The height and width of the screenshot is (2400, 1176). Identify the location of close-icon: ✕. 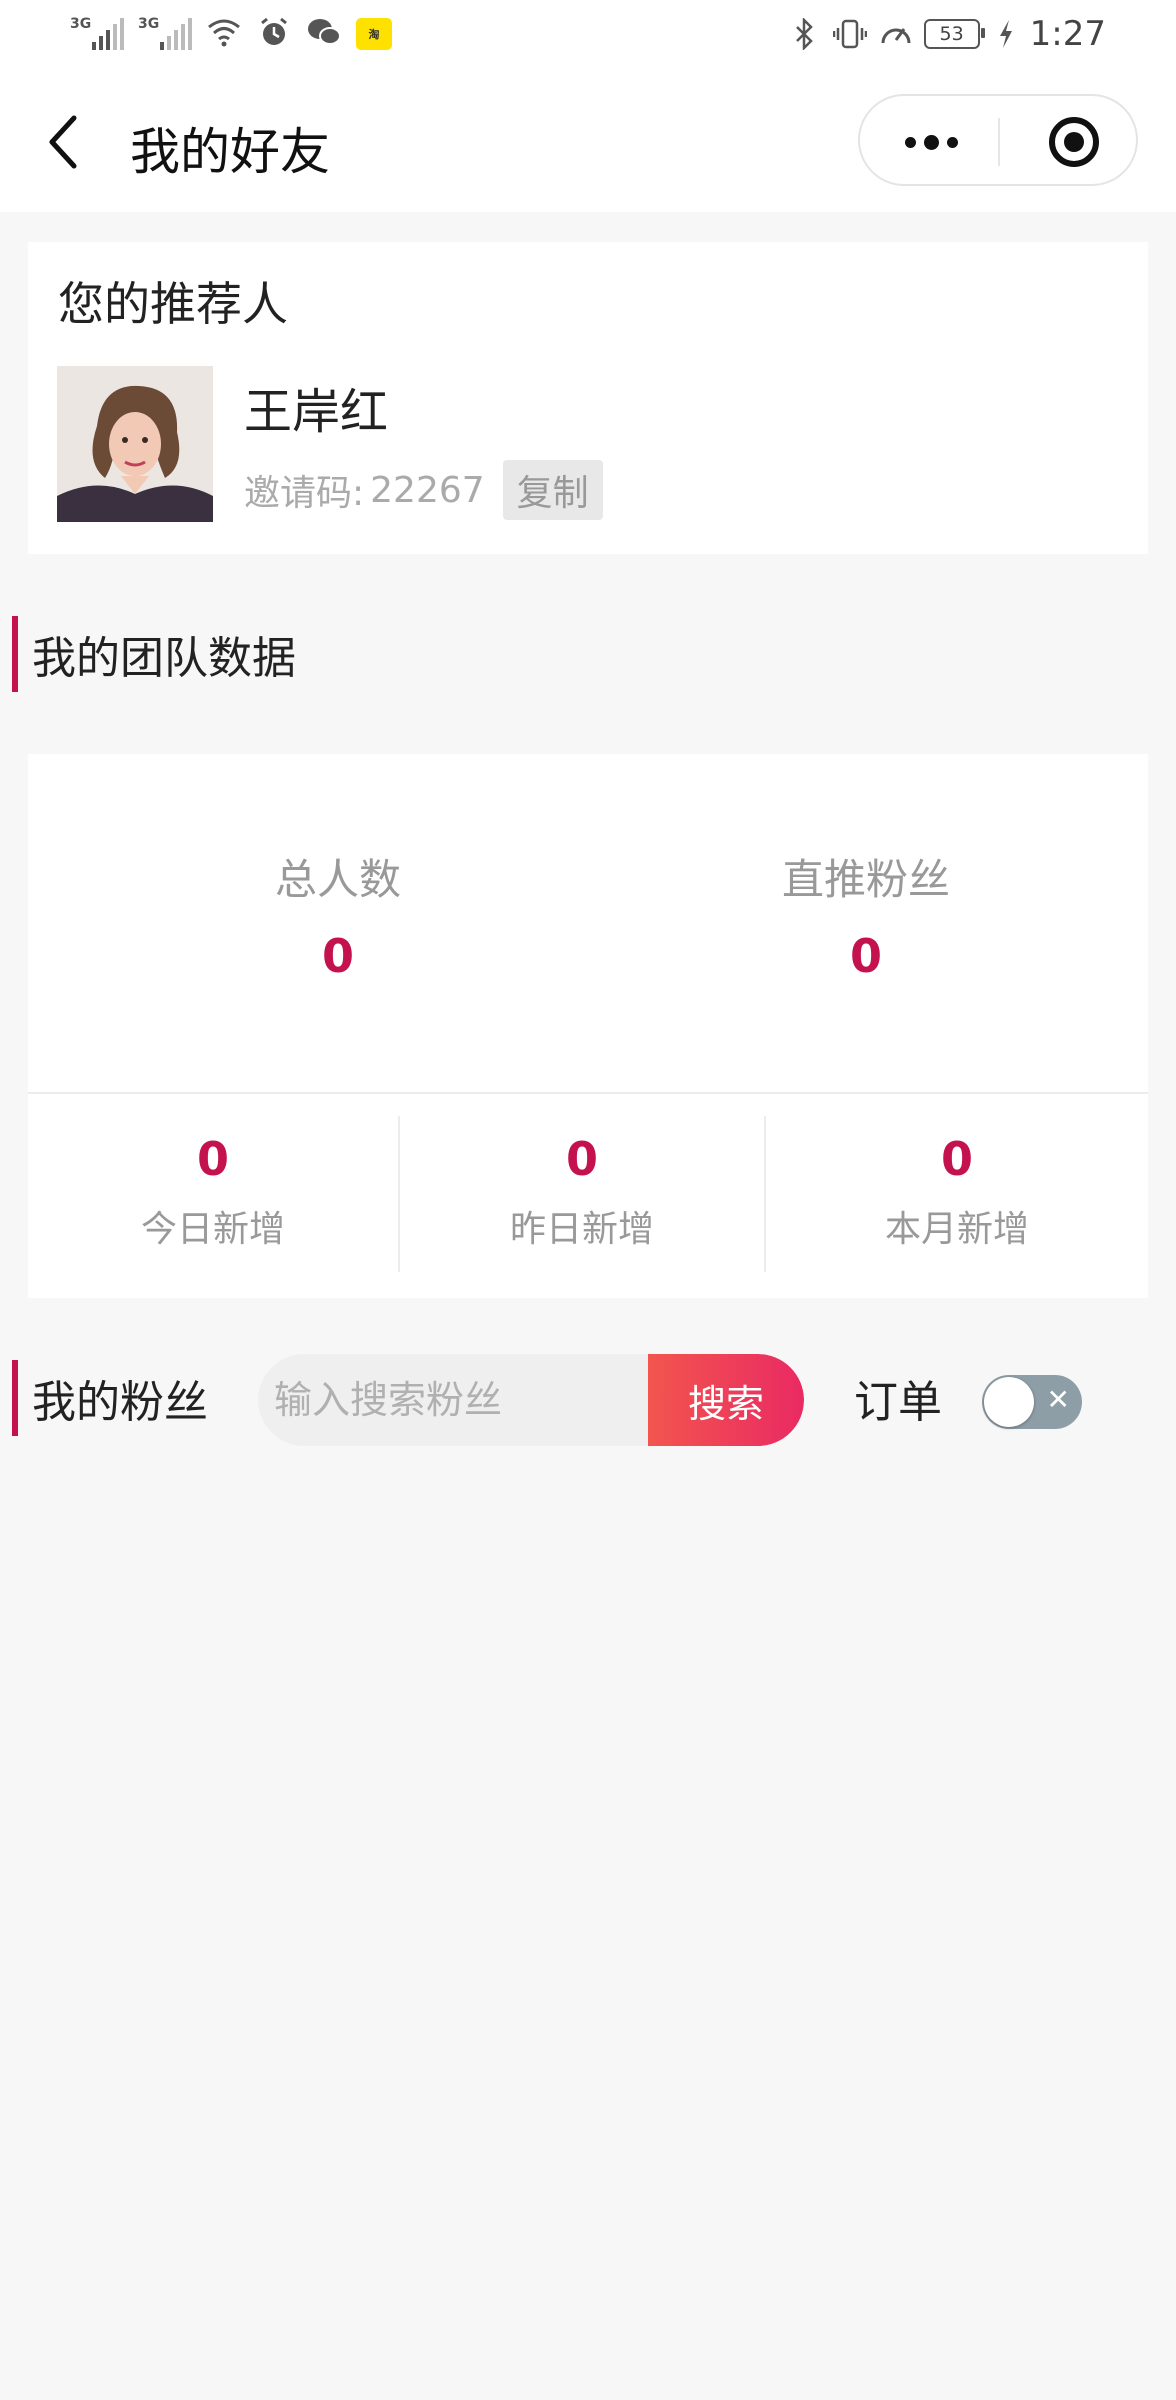
(1058, 1399).